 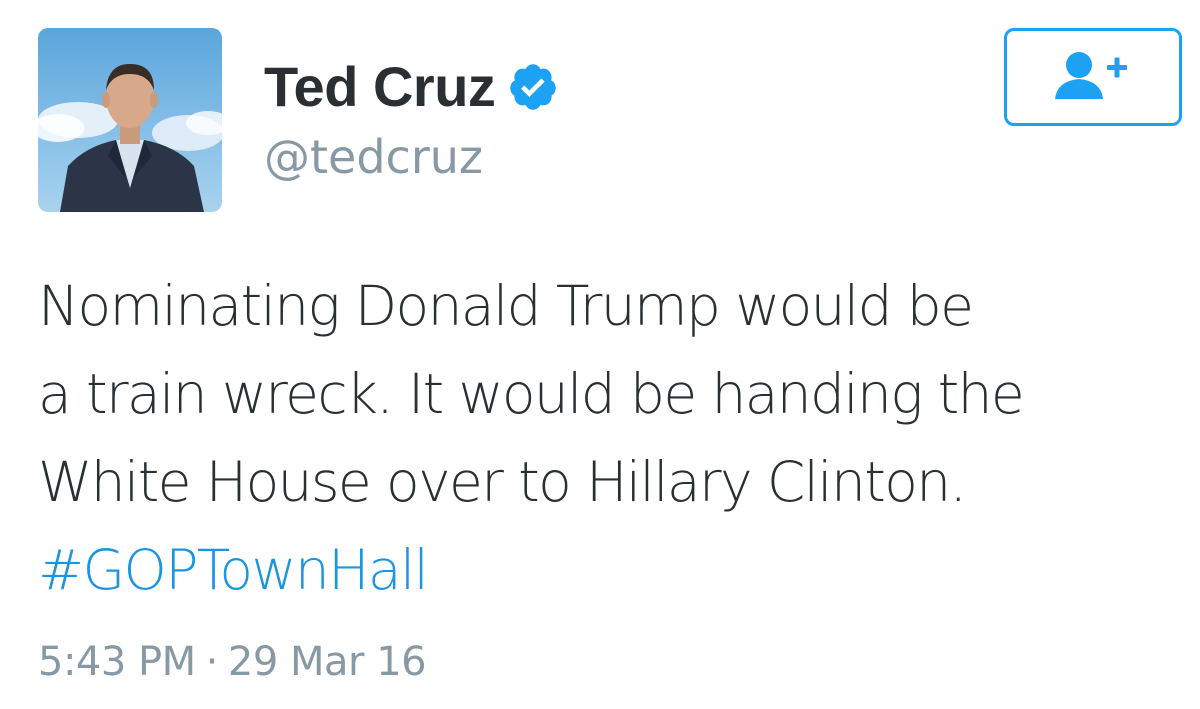 I want to click on follow-user-icon, so click(x=1091, y=75).